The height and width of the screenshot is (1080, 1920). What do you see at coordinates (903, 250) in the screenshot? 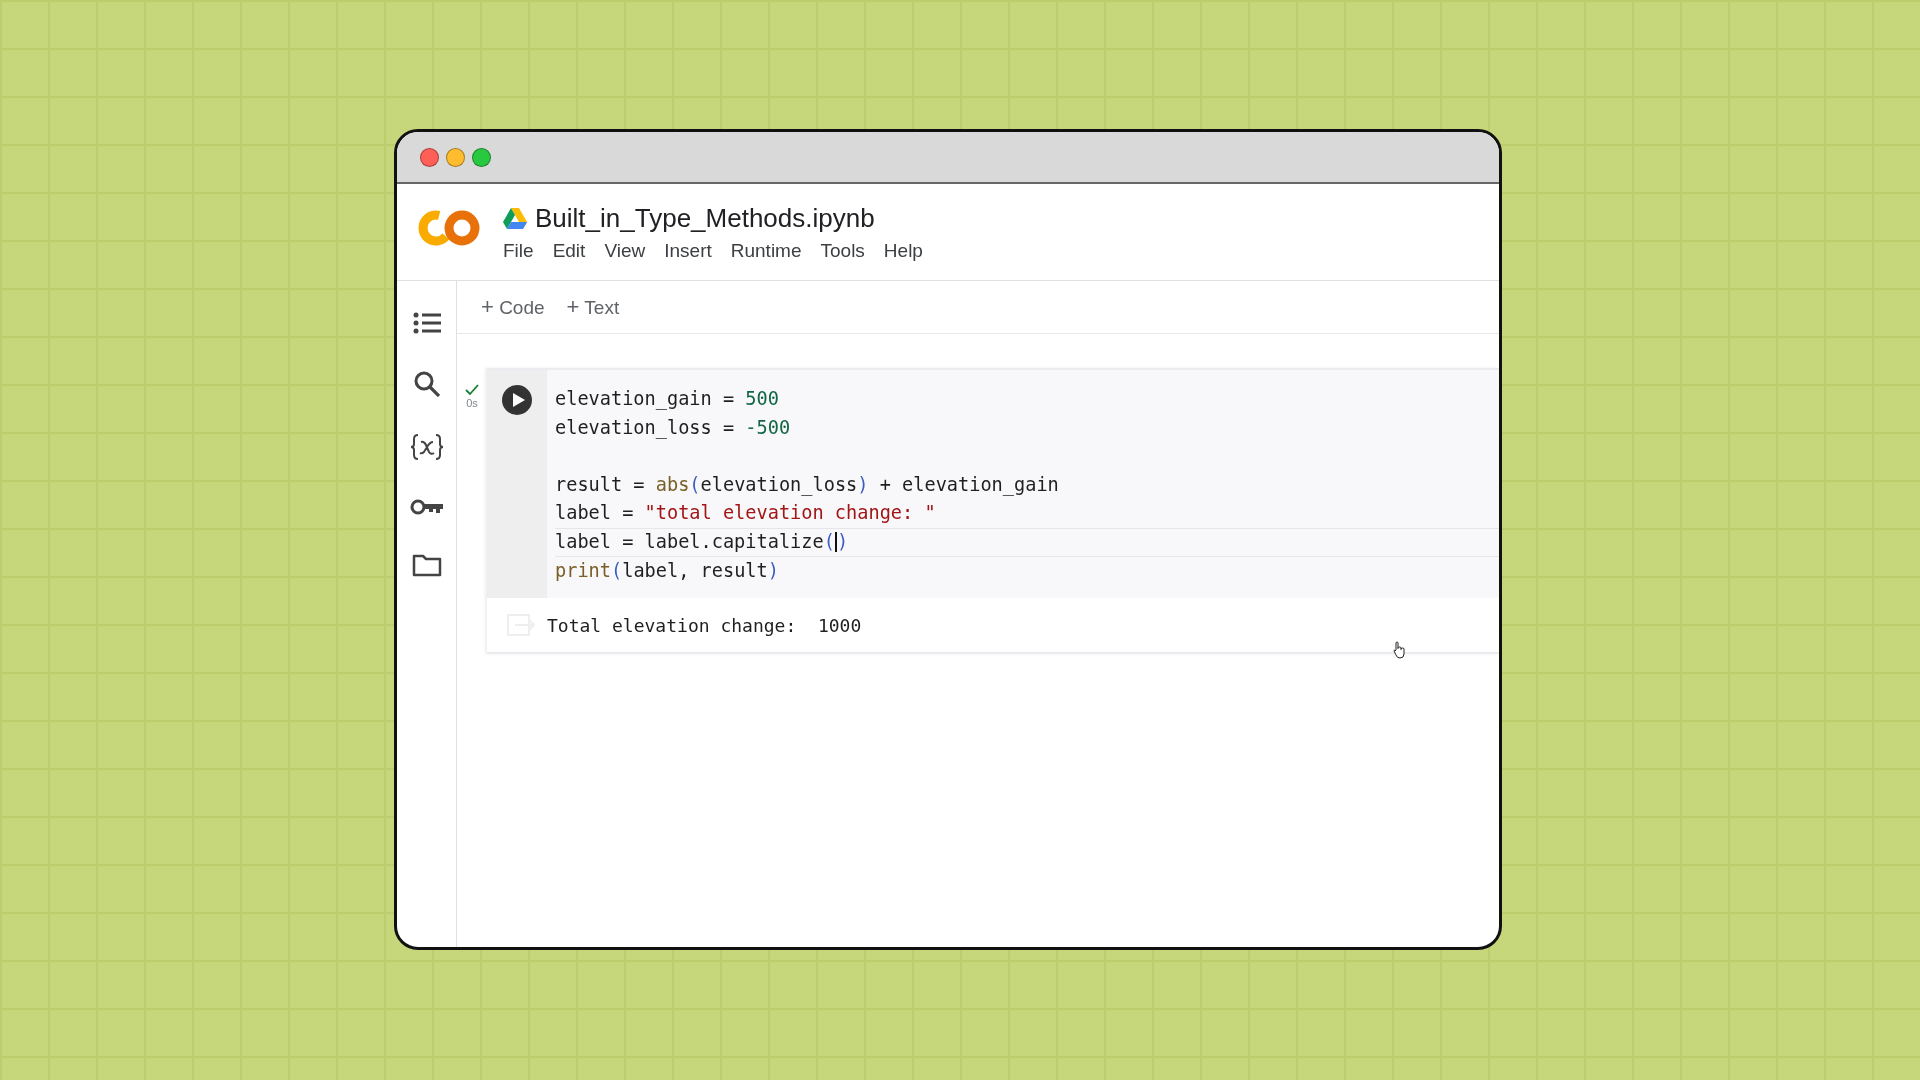
I see `menu-item: Help` at bounding box center [903, 250].